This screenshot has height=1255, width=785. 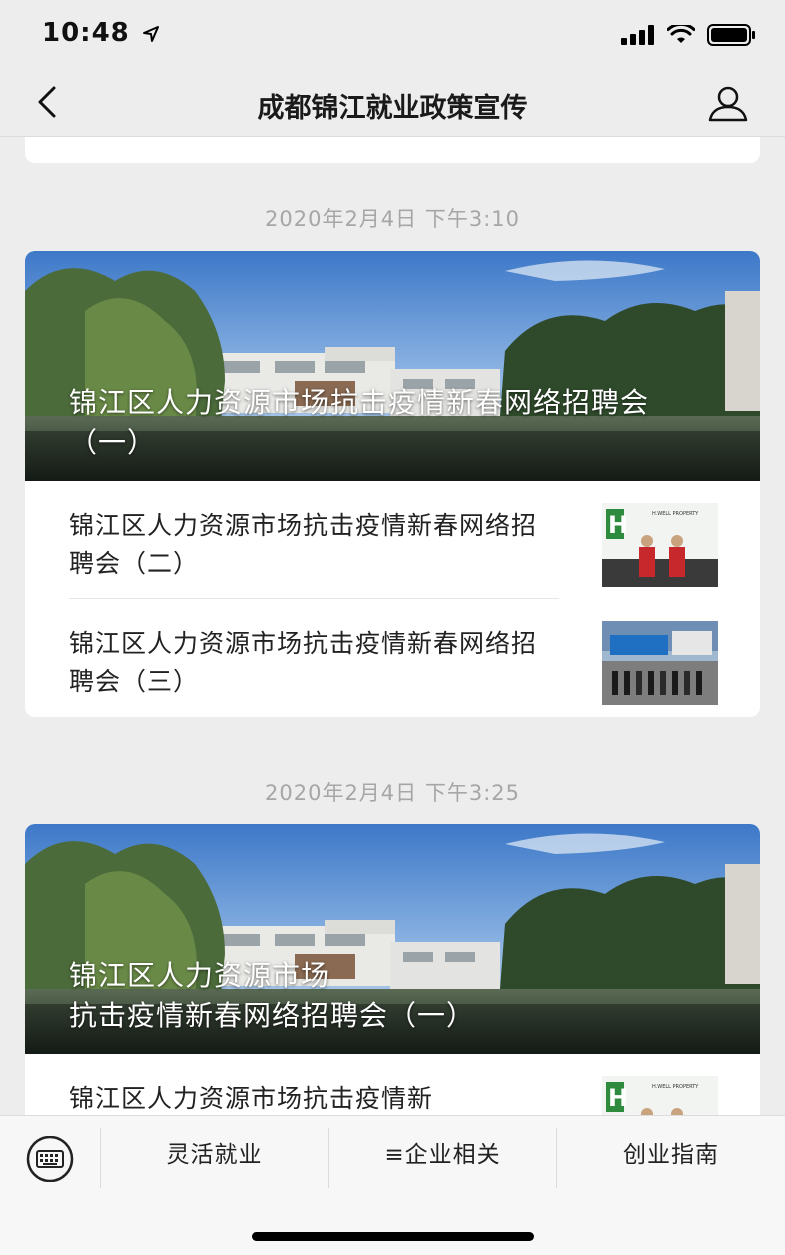 I want to click on status-indicators, so click(x=688, y=35).